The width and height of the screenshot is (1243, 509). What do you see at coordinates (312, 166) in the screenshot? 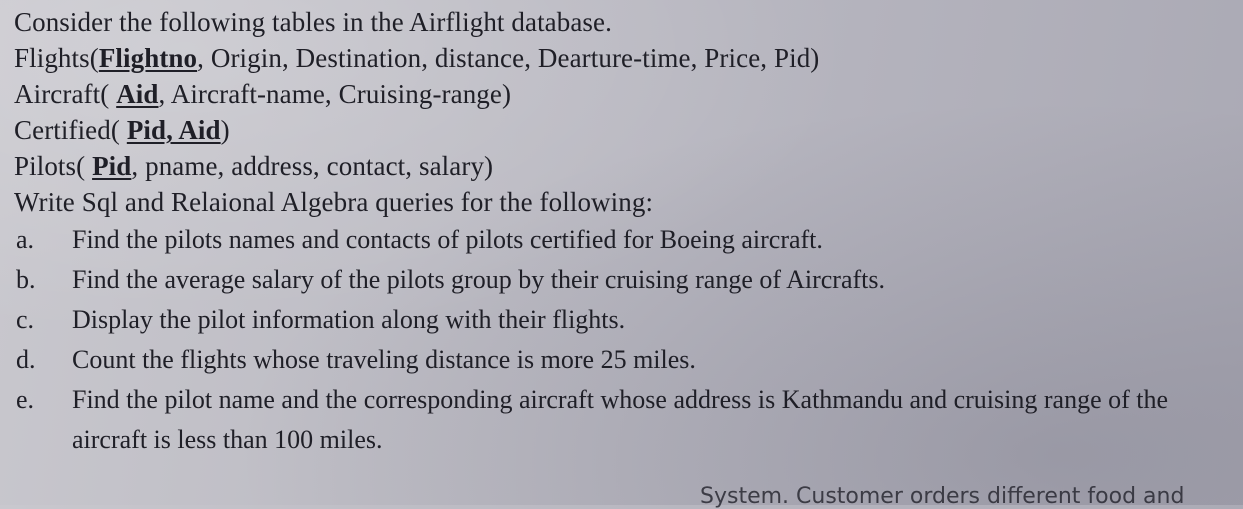
I see `table-columns: , pname, address, contact, salary)` at bounding box center [312, 166].